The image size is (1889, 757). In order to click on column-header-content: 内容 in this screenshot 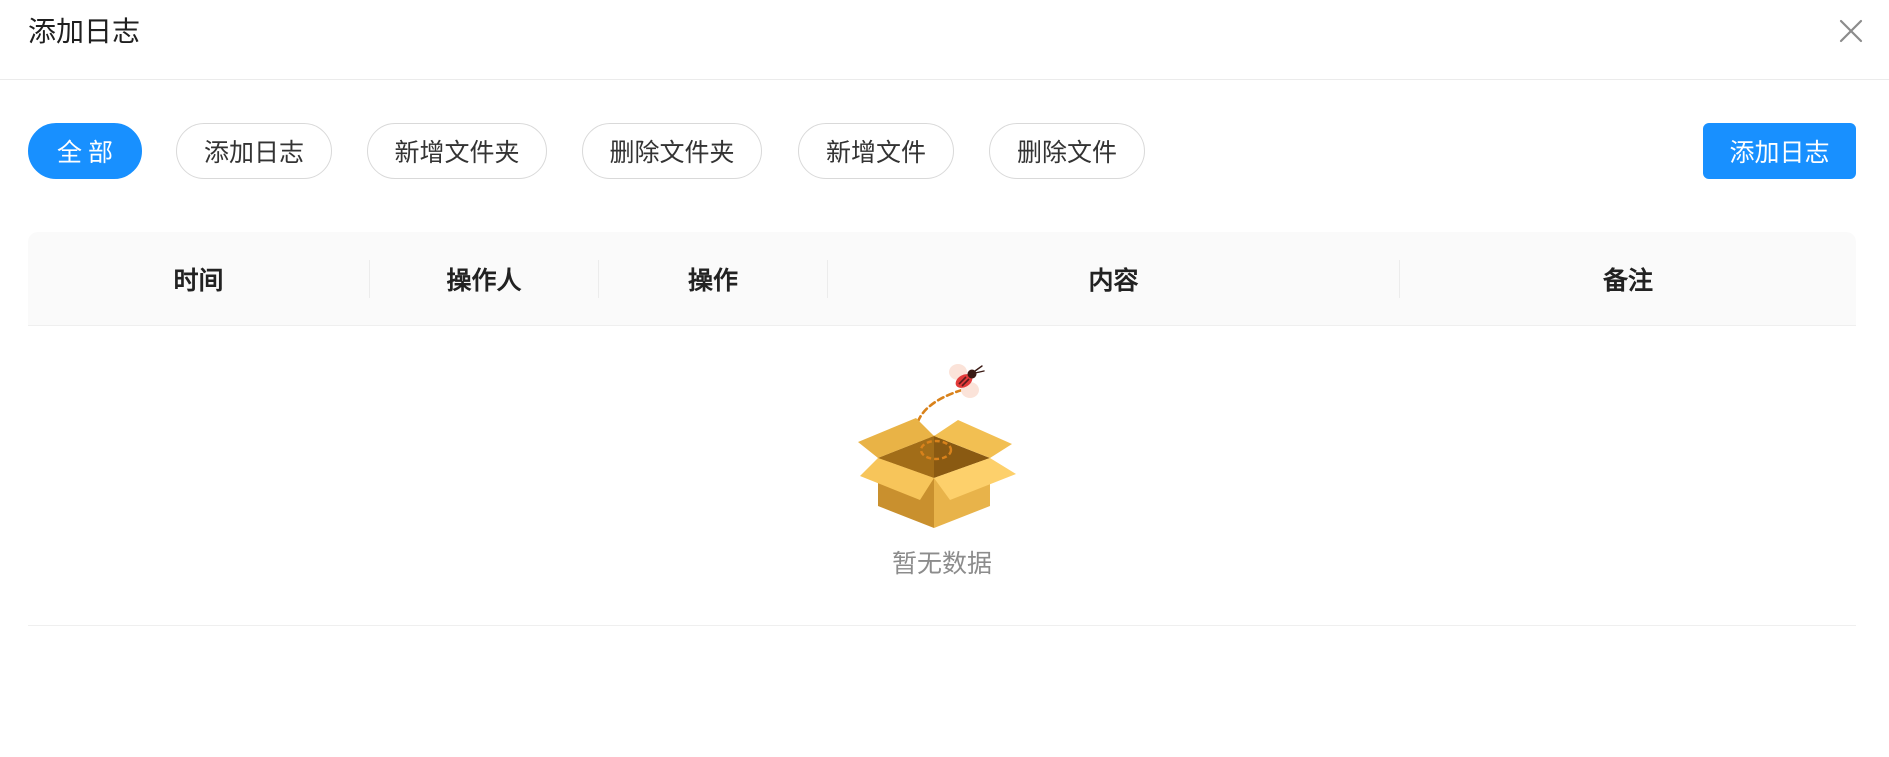, I will do `click(1113, 279)`.